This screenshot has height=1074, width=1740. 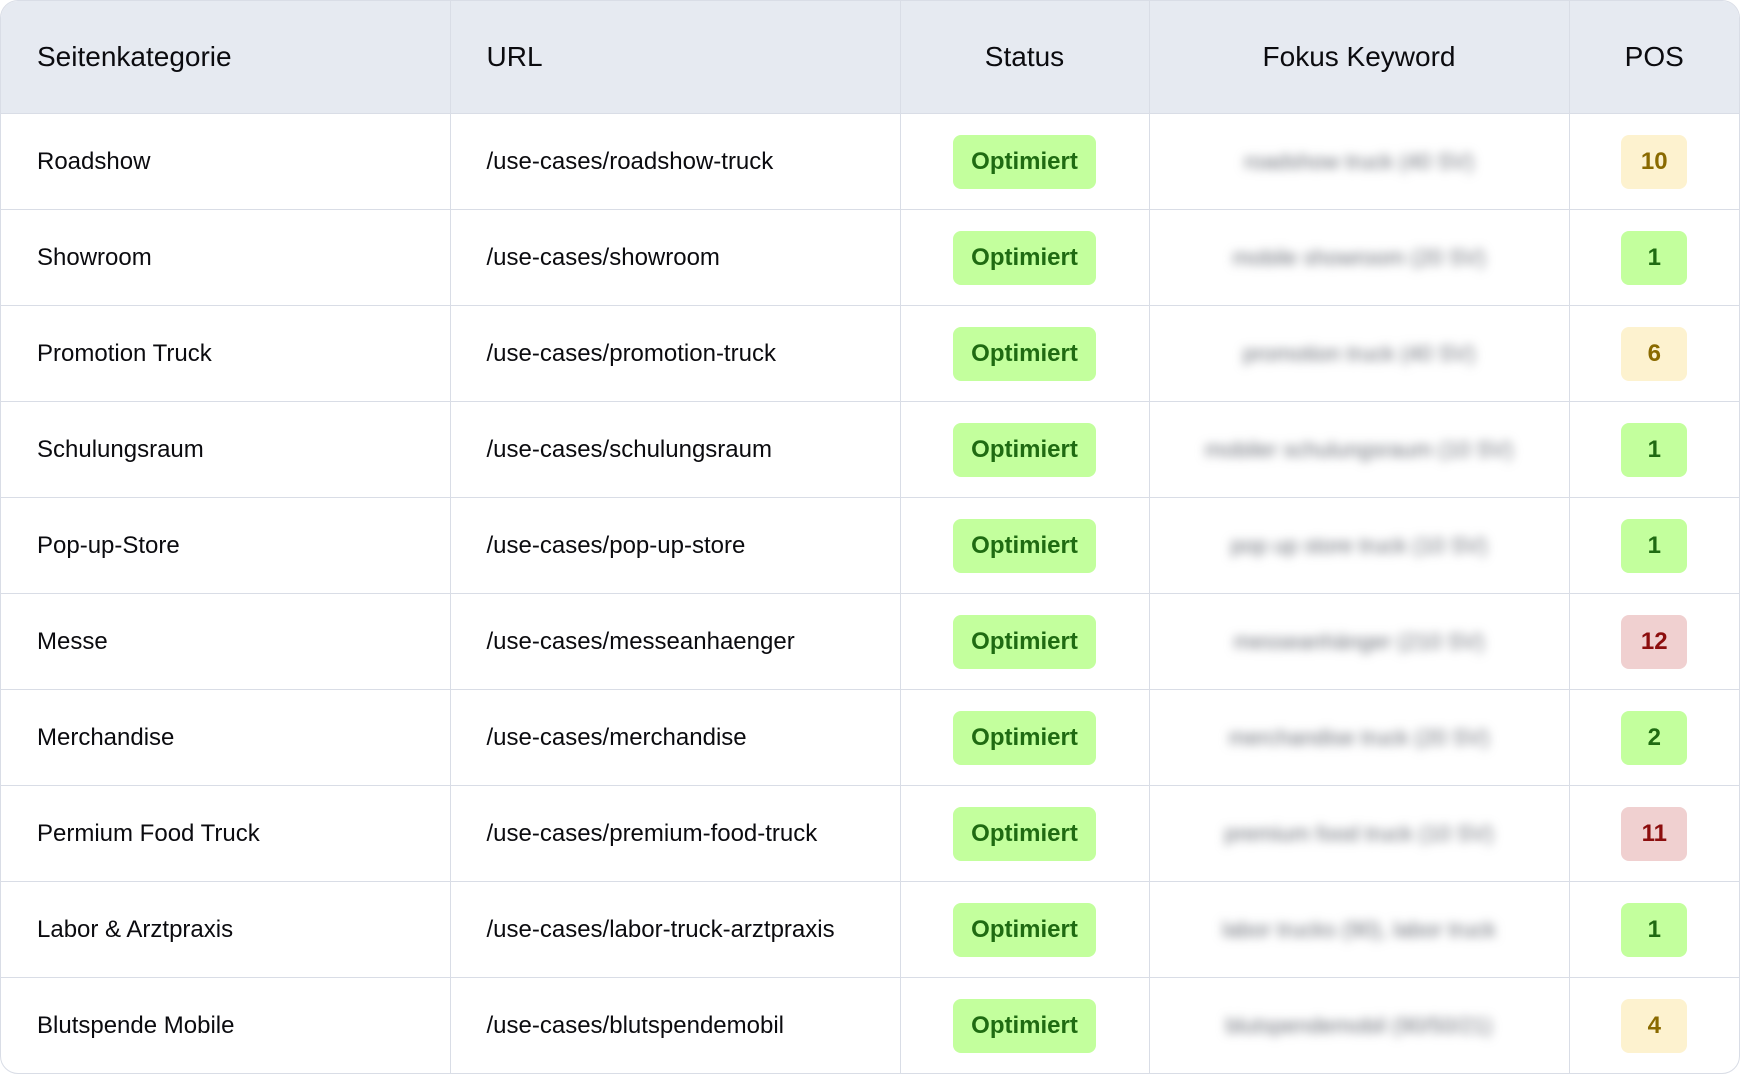 I want to click on cell-url: /use-cases/labor-truck-arztpraxis, so click(x=675, y=929).